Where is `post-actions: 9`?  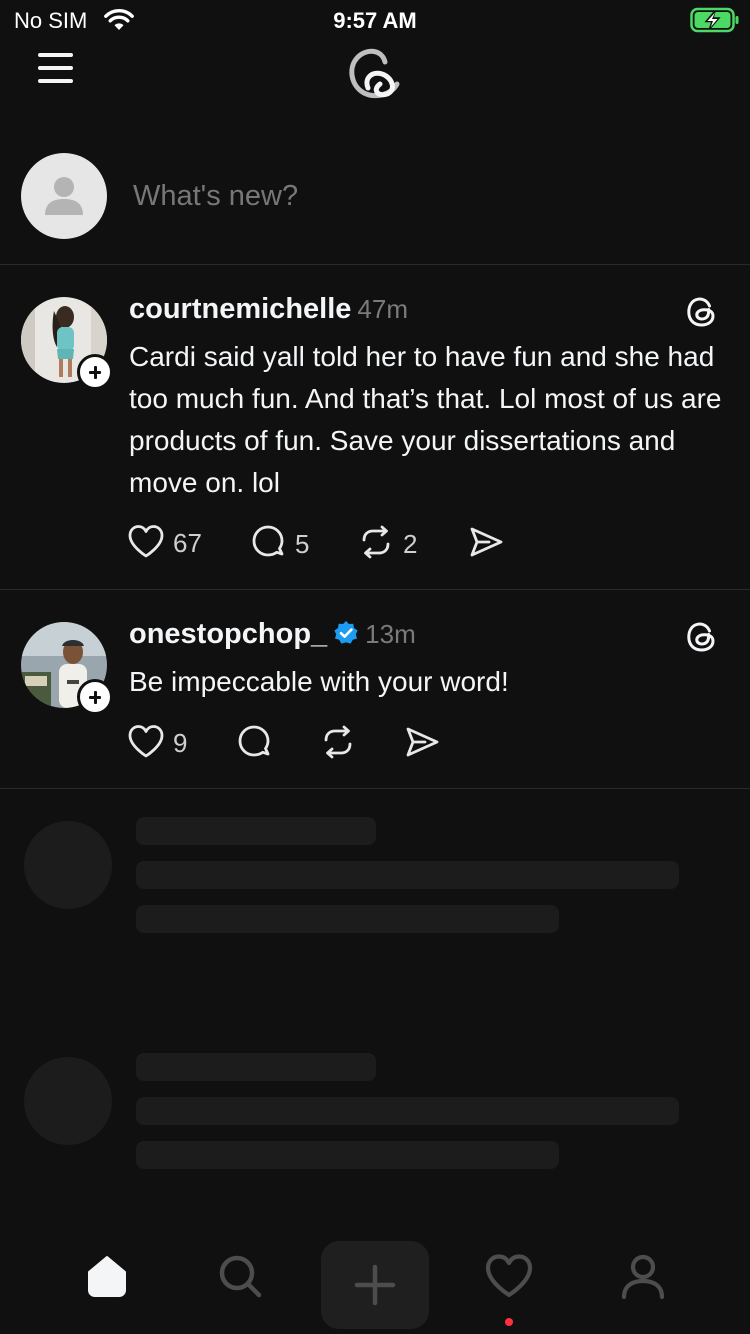 post-actions: 9 is located at coordinates (287, 743).